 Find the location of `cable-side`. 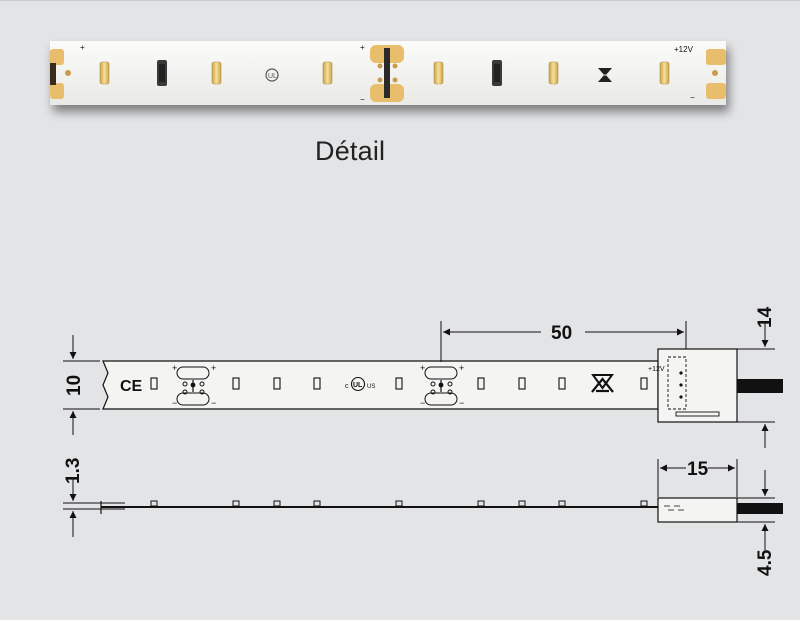

cable-side is located at coordinates (760, 508).